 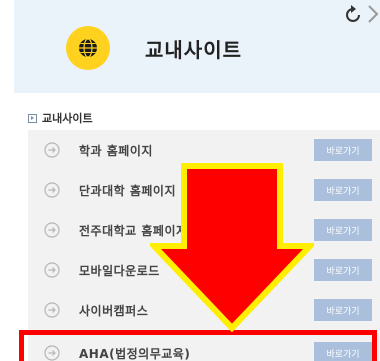 I want to click on section-heading-label: 교내사이트, so click(x=67, y=118).